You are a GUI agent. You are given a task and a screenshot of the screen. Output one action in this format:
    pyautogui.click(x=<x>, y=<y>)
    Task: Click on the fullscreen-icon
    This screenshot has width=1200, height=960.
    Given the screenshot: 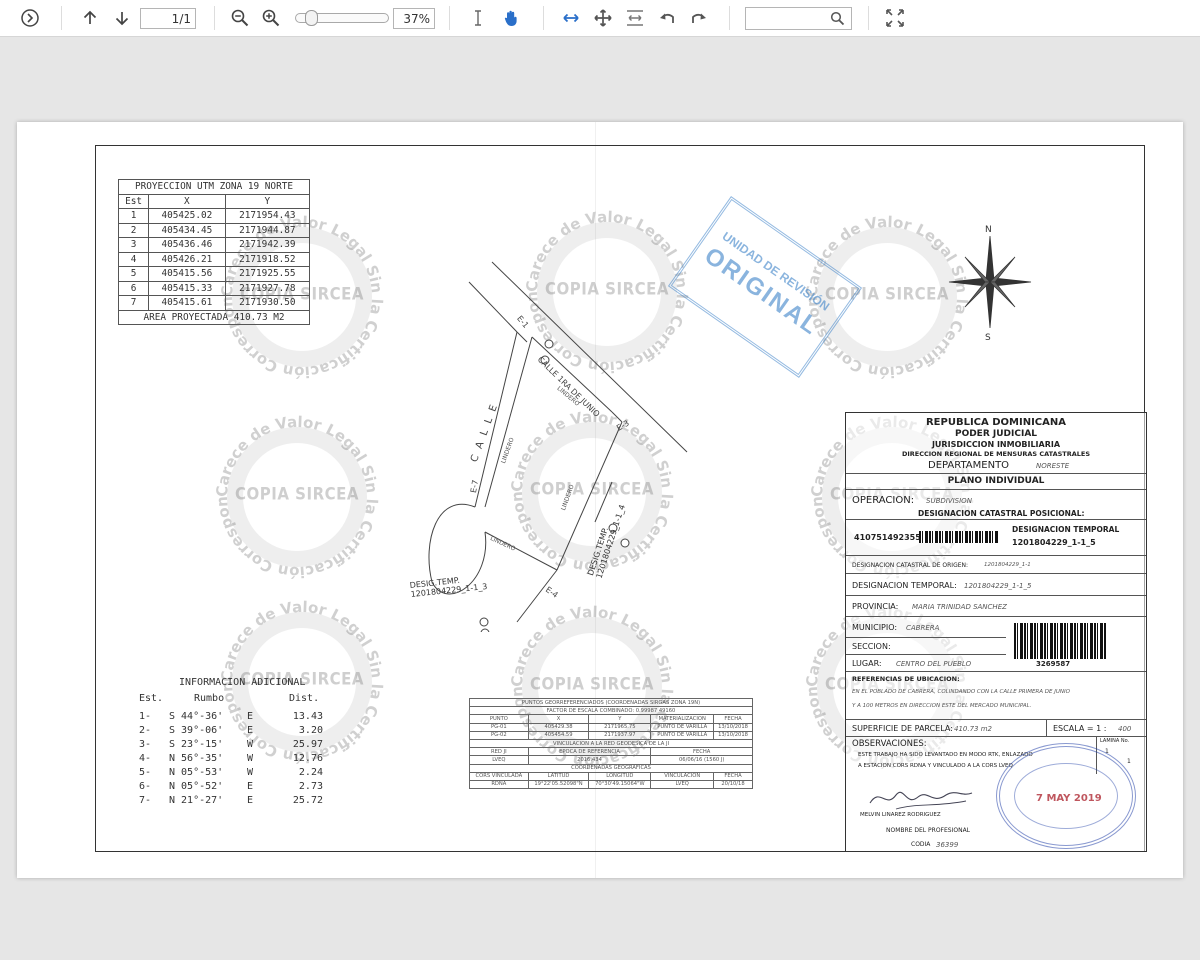 What is the action you would take?
    pyautogui.click(x=895, y=18)
    